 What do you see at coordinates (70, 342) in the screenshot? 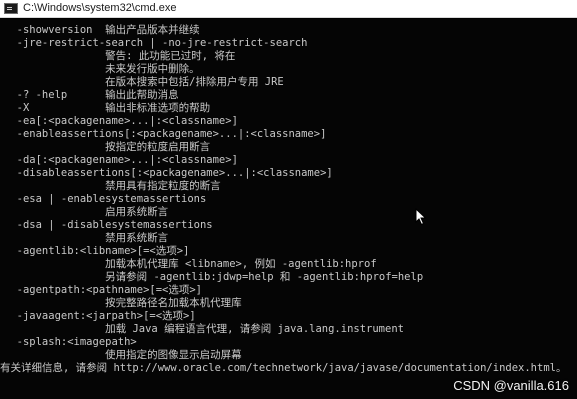
I see `console-line: -splash:<imagepath>` at bounding box center [70, 342].